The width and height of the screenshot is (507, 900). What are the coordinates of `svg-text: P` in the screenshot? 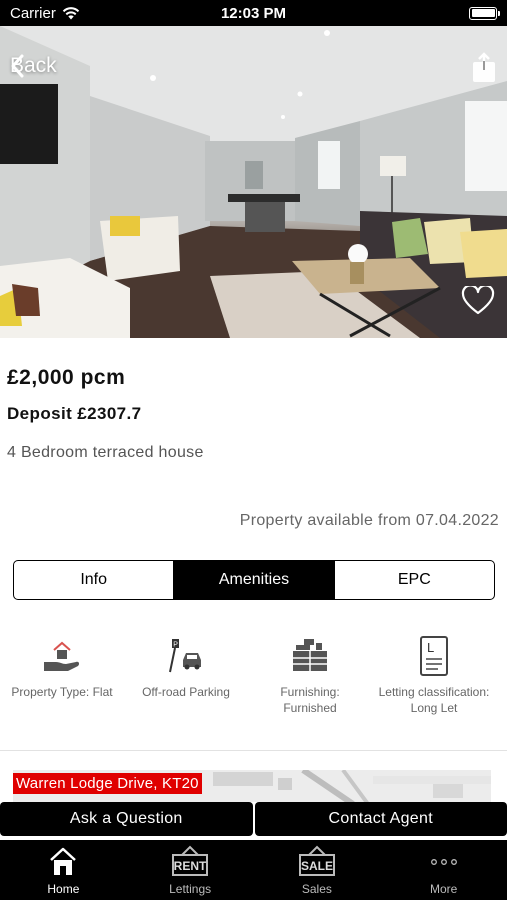 It's located at (175, 645).